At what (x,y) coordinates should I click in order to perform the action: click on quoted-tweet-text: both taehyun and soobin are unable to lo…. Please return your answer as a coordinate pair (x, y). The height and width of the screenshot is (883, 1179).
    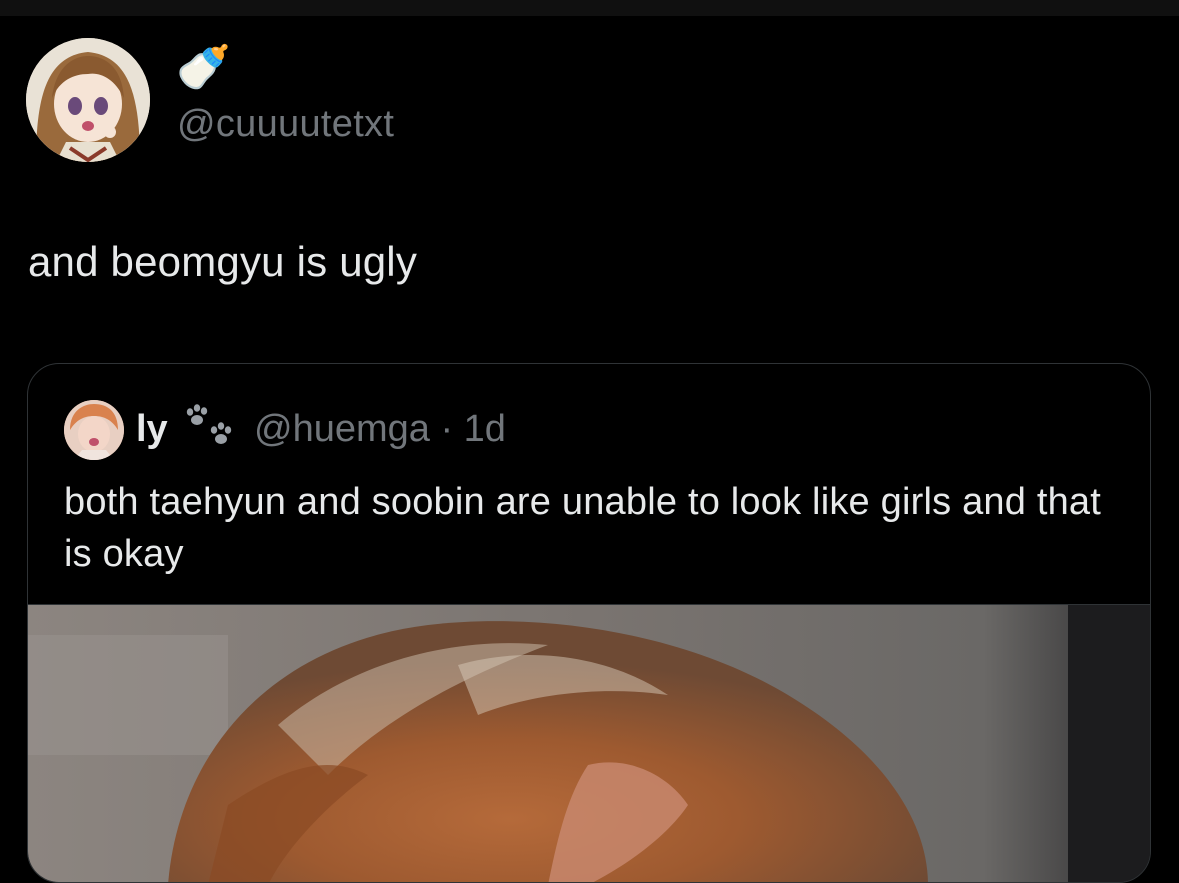
    Looking at the image, I should click on (583, 528).